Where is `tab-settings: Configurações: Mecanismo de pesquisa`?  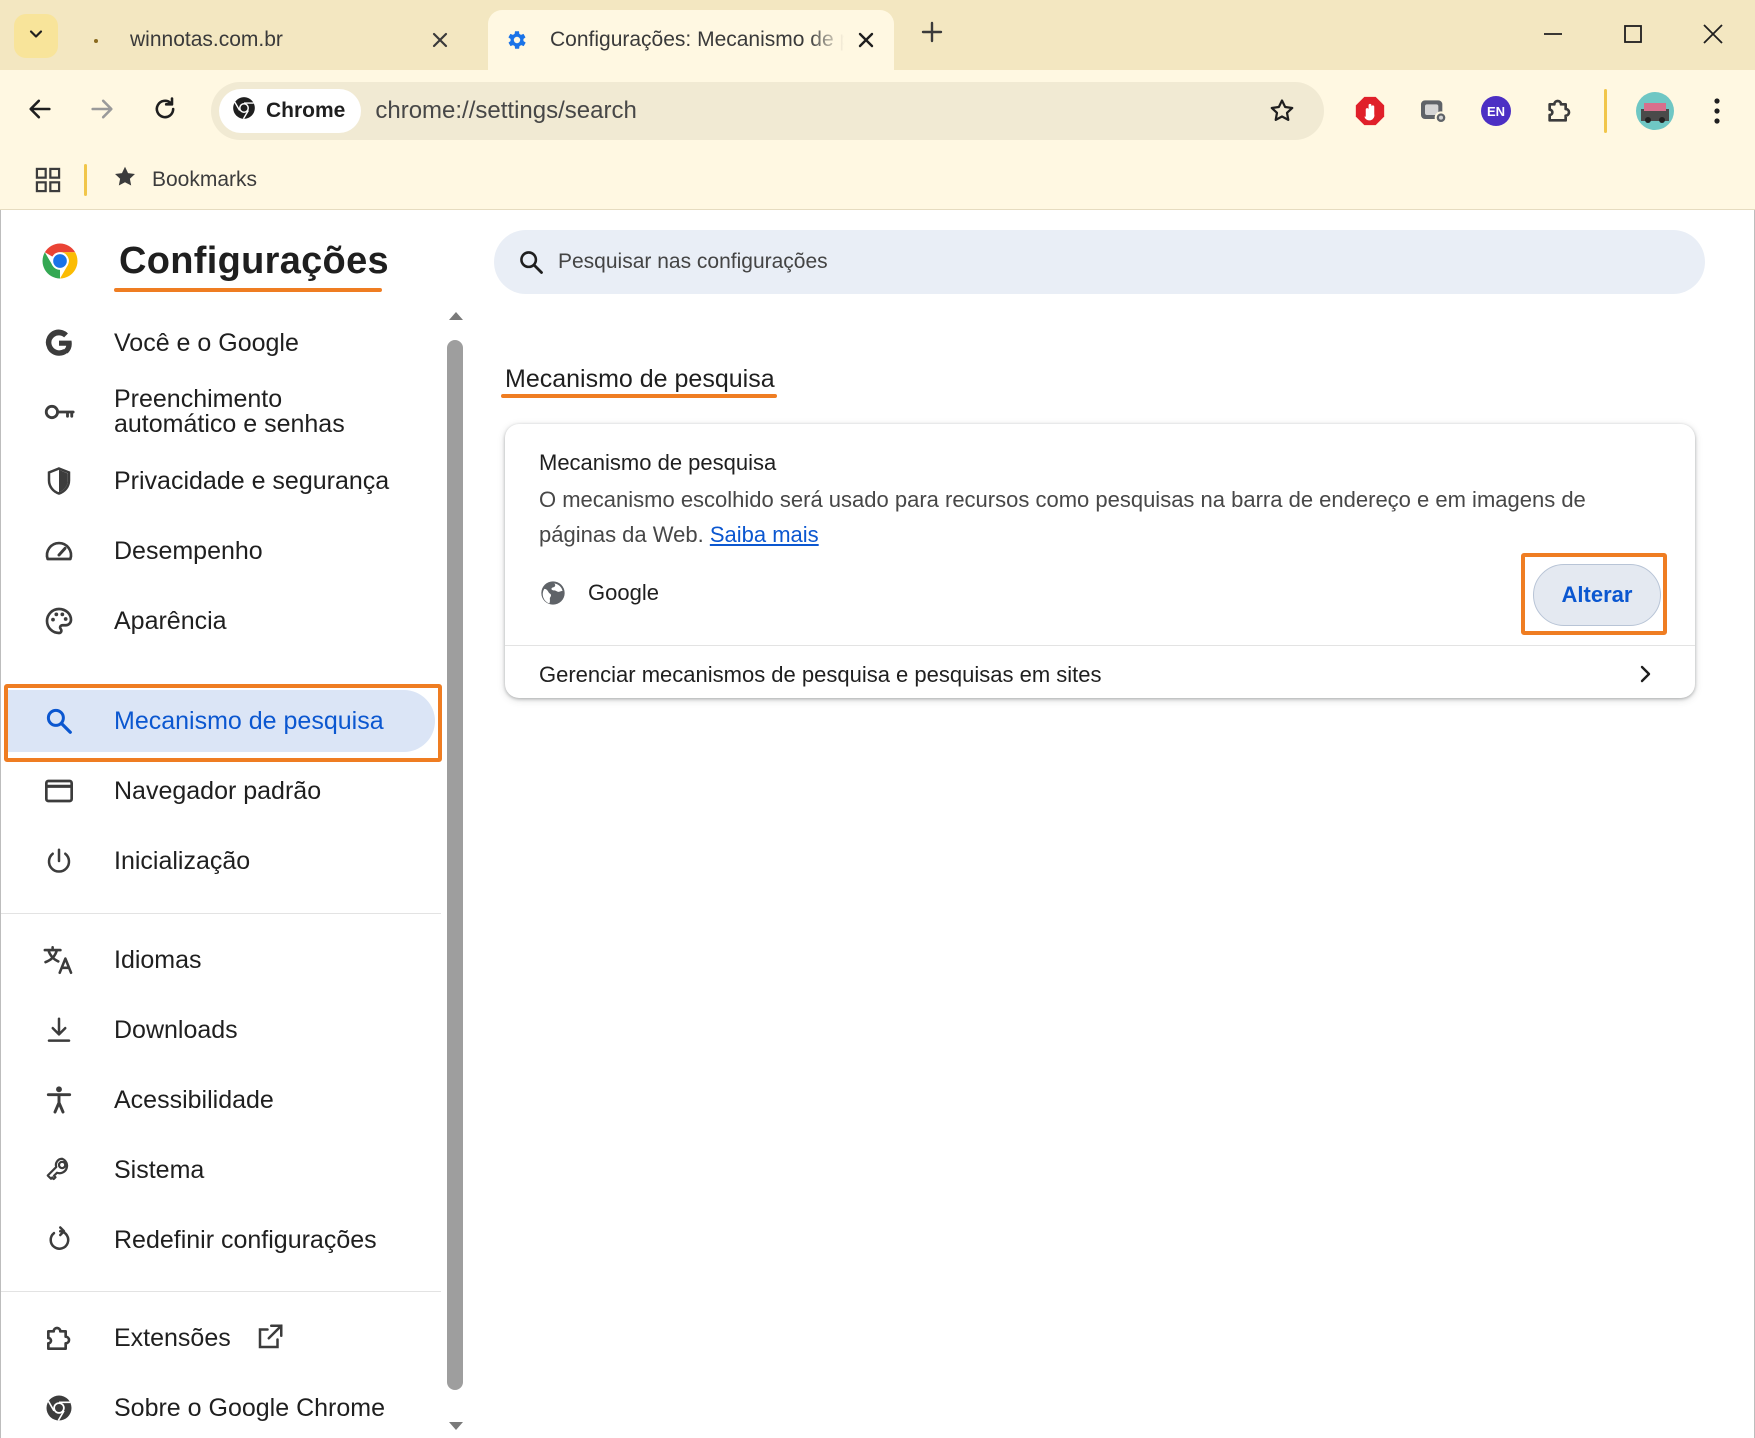 tab-settings: Configurações: Mecanismo de pesquisa is located at coordinates (691, 40).